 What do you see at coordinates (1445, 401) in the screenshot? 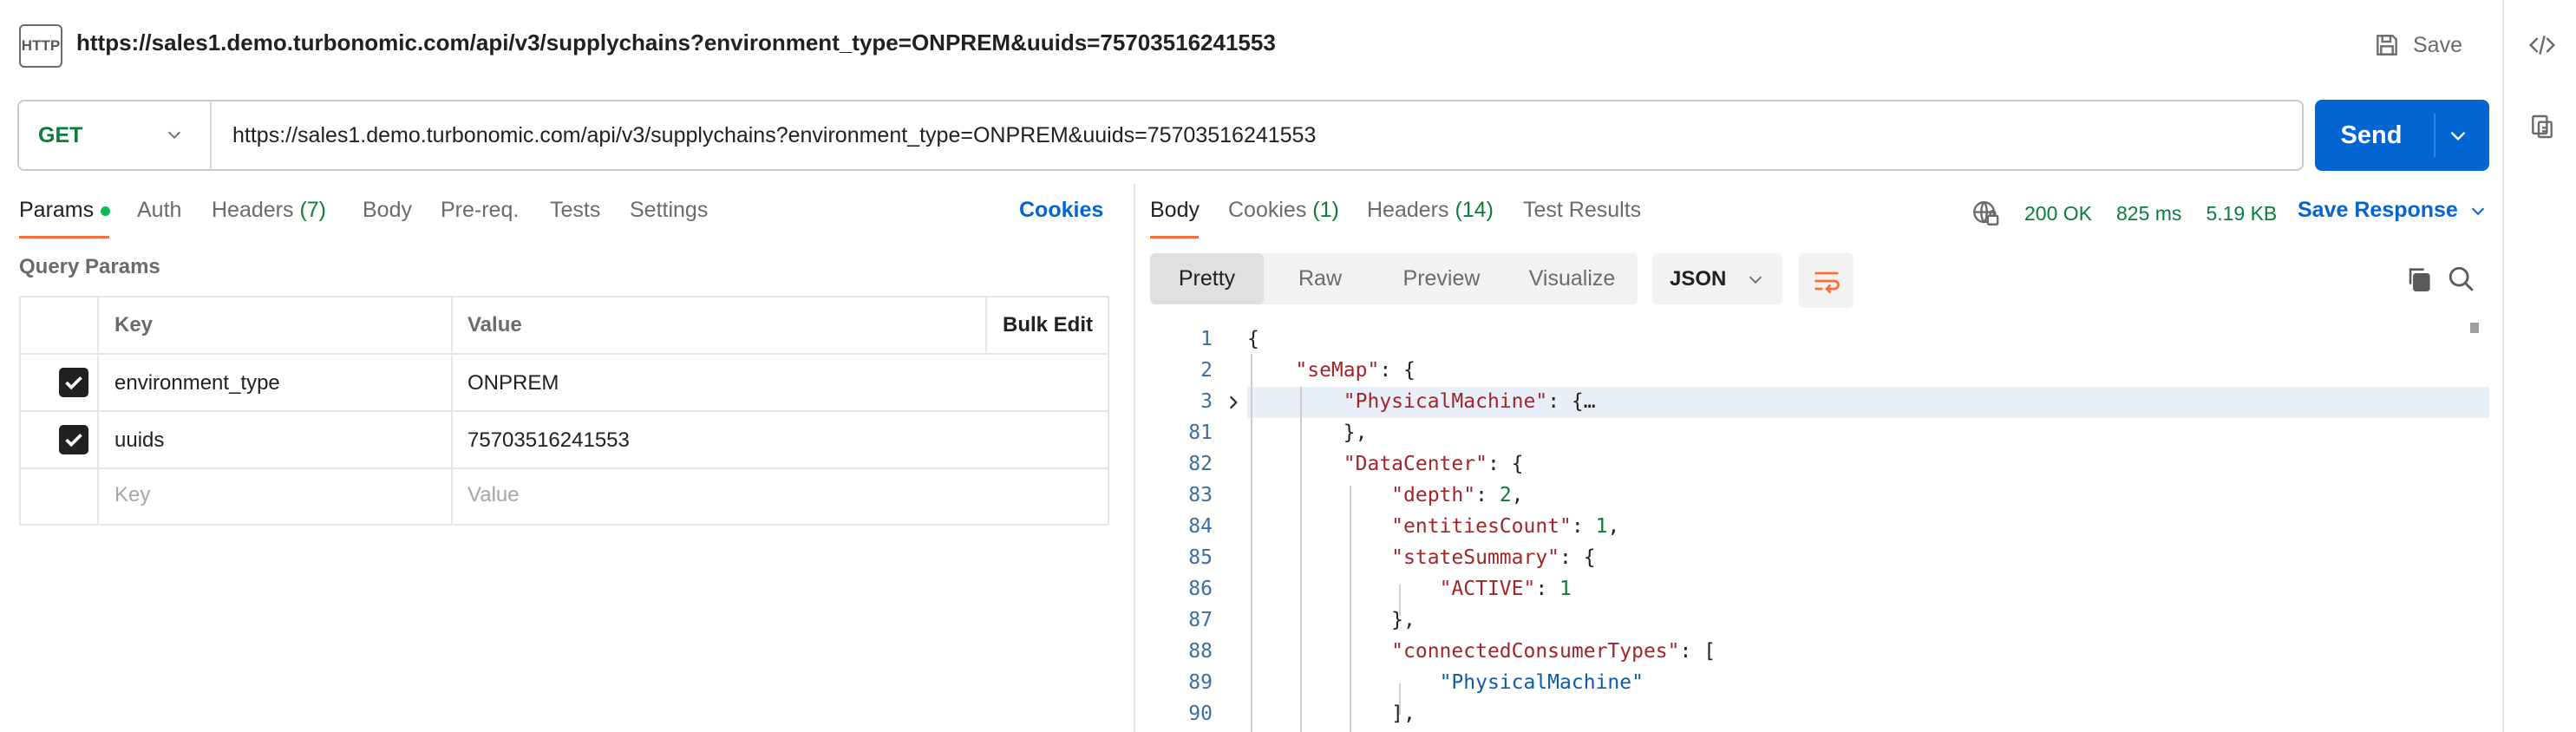
I see `json-key: "PhysicalMachine"` at bounding box center [1445, 401].